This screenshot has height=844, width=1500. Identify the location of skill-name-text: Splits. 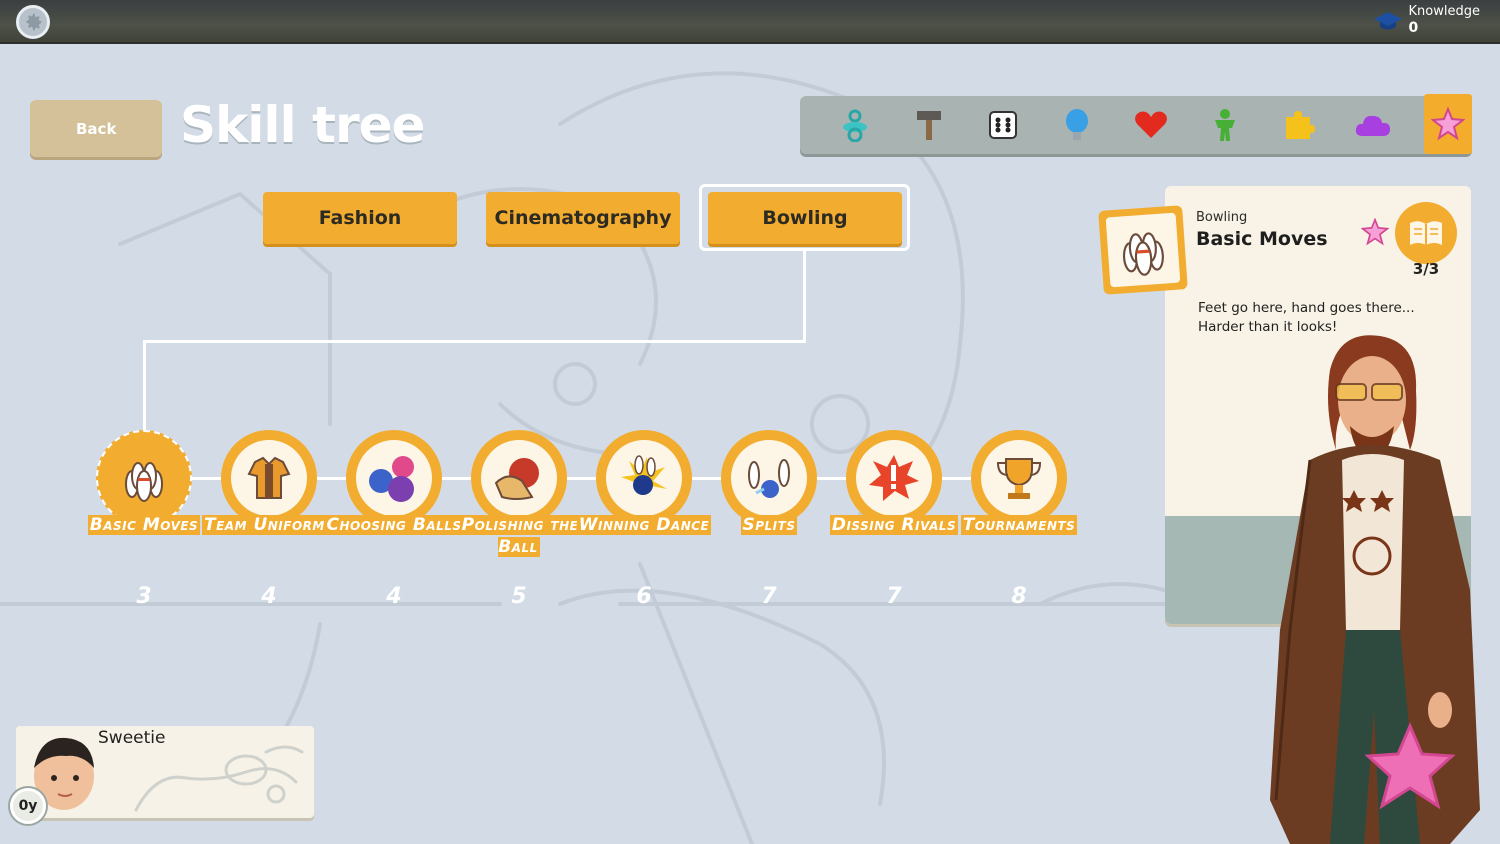
(769, 525).